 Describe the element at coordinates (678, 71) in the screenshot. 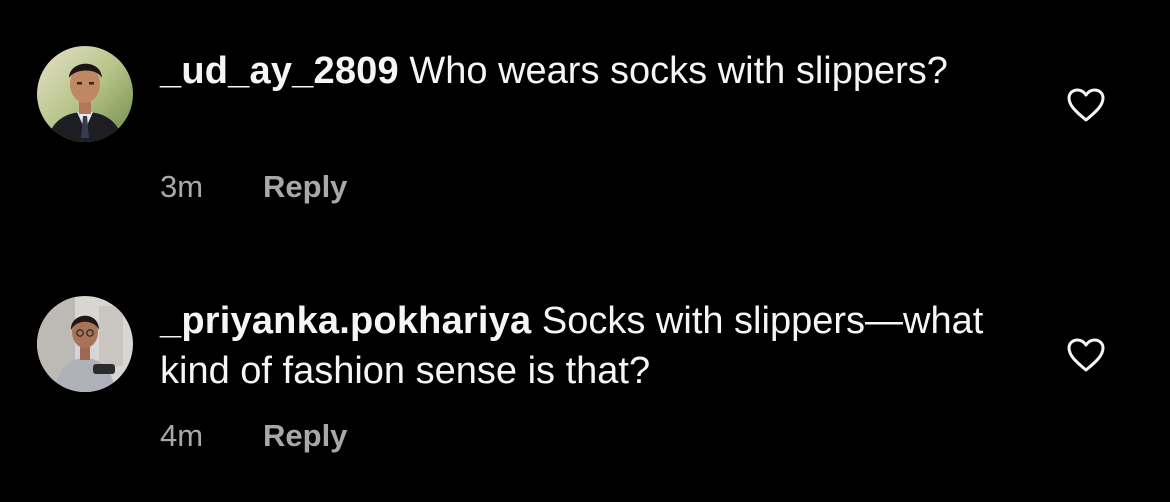

I see `comment-body: Who wears socks with slippers?` at that location.